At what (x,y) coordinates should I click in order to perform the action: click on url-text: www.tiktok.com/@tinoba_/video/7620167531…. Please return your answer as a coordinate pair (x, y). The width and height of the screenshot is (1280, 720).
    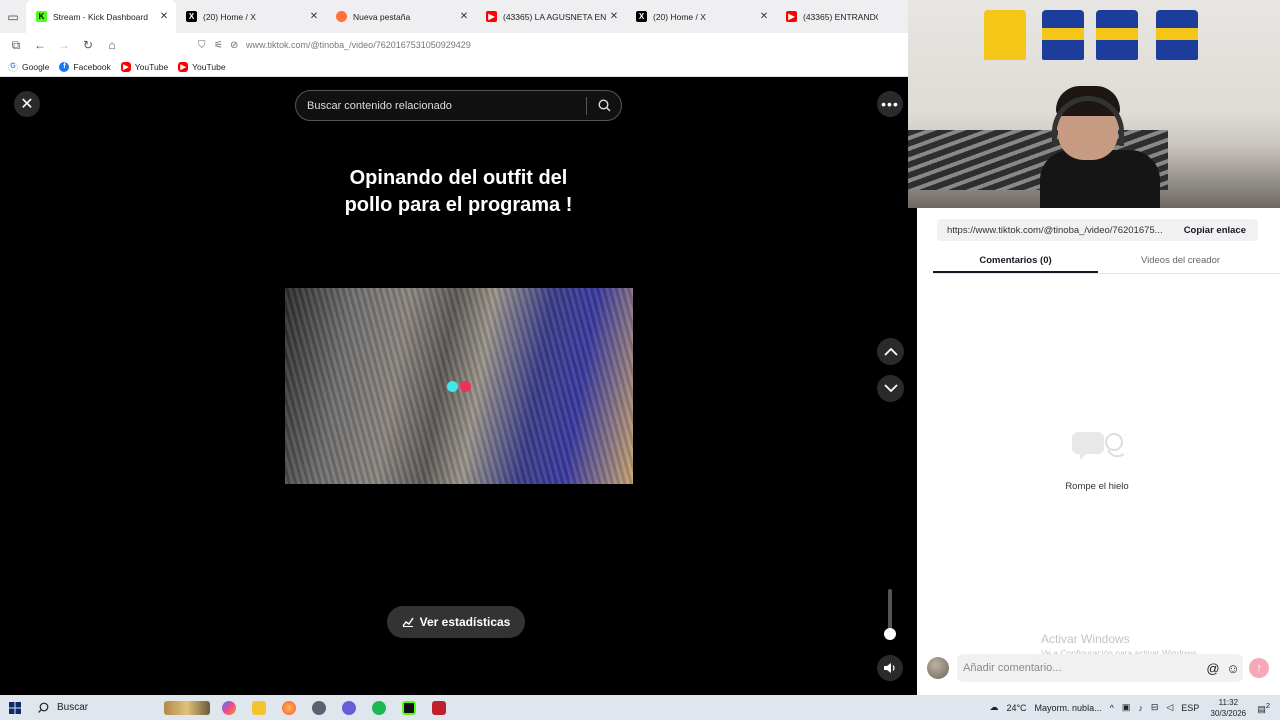
    Looking at the image, I should click on (358, 45).